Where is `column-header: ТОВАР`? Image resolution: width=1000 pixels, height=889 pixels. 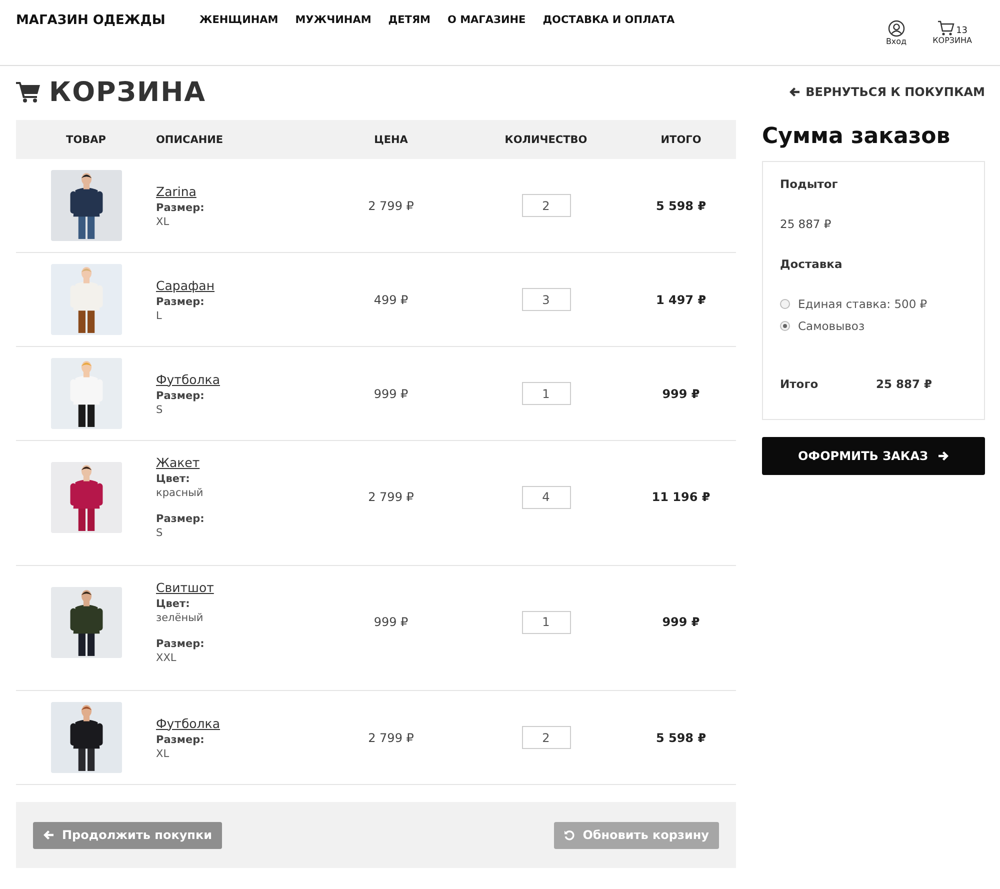 column-header: ТОВАР is located at coordinates (86, 140).